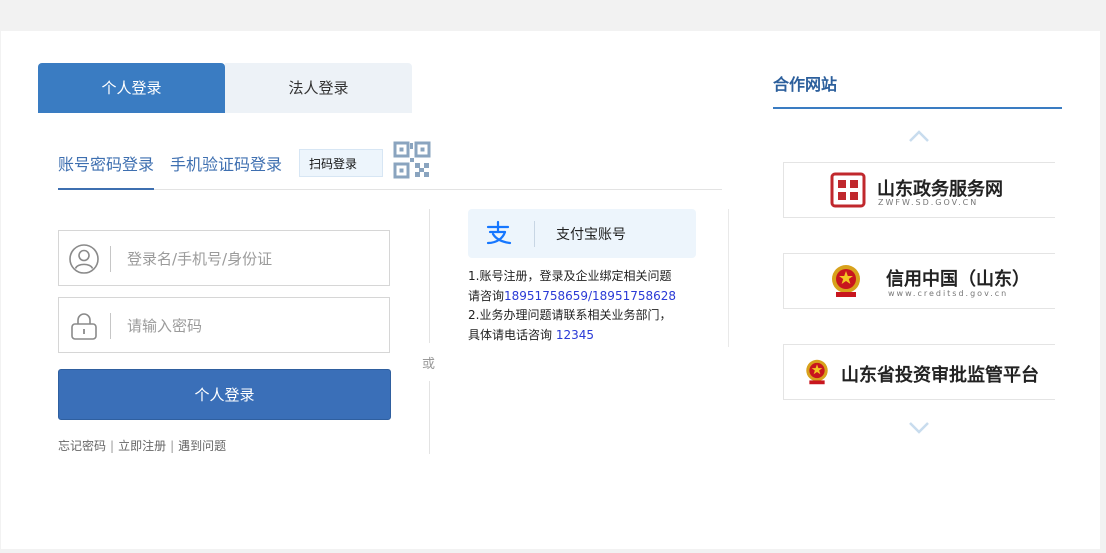 The image size is (1106, 553). Describe the element at coordinates (575, 334) in the screenshot. I see `hotline-number: 12345` at that location.